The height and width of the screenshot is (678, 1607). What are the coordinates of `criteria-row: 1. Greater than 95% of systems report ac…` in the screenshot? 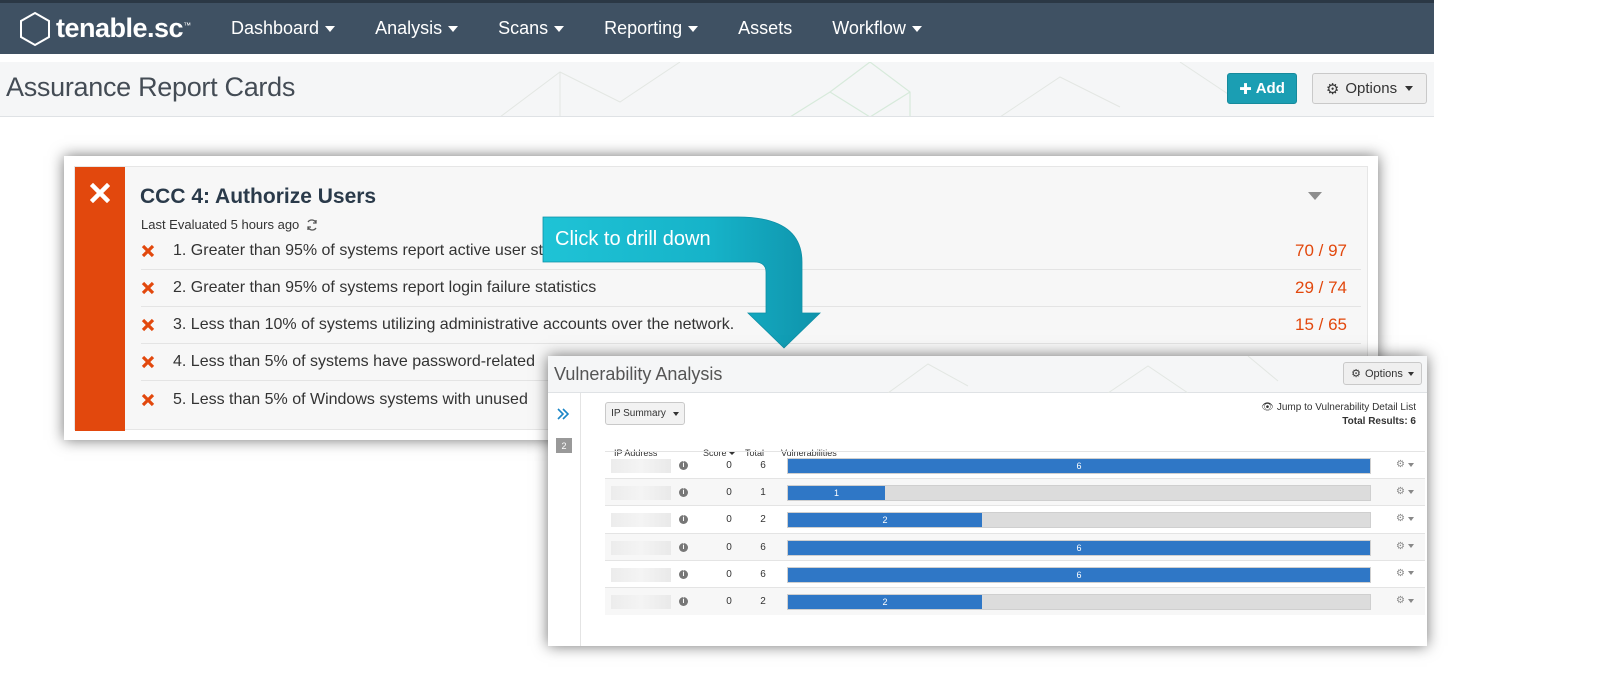 It's located at (751, 251).